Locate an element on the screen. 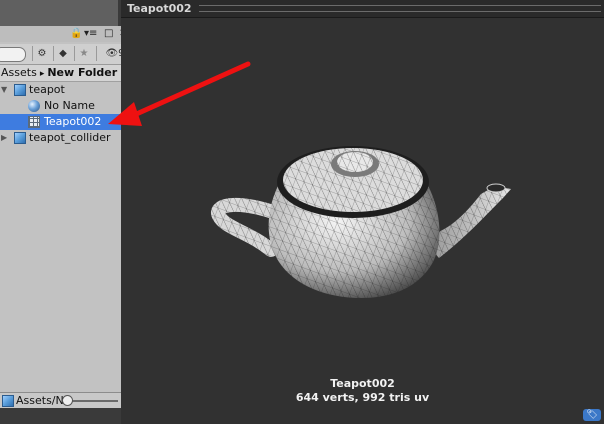 The height and width of the screenshot is (424, 604). filter-by-type-icon: ⚙ is located at coordinates (41, 53).